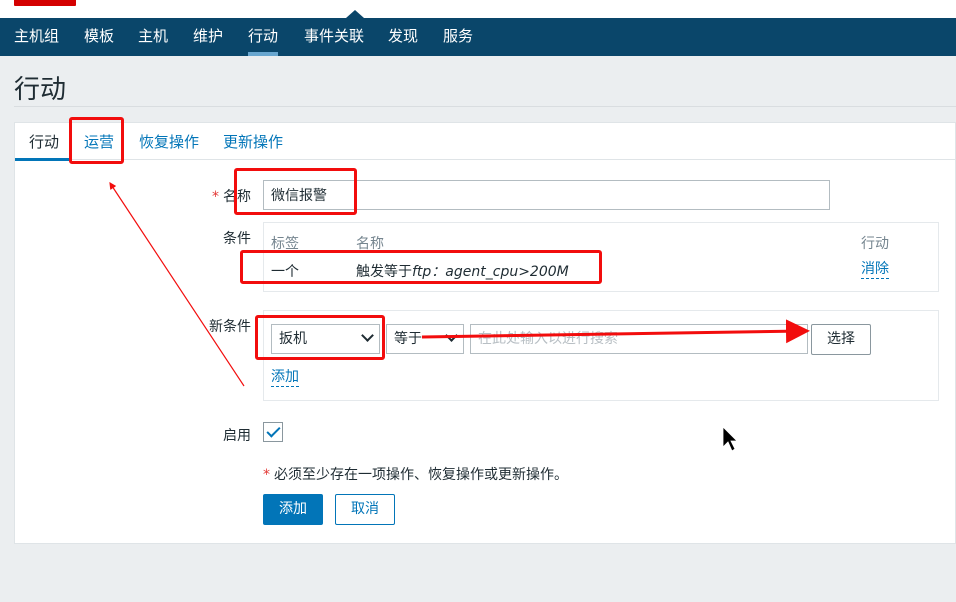 The height and width of the screenshot is (602, 956). I want to click on mouse-cursor-icon, so click(730, 439).